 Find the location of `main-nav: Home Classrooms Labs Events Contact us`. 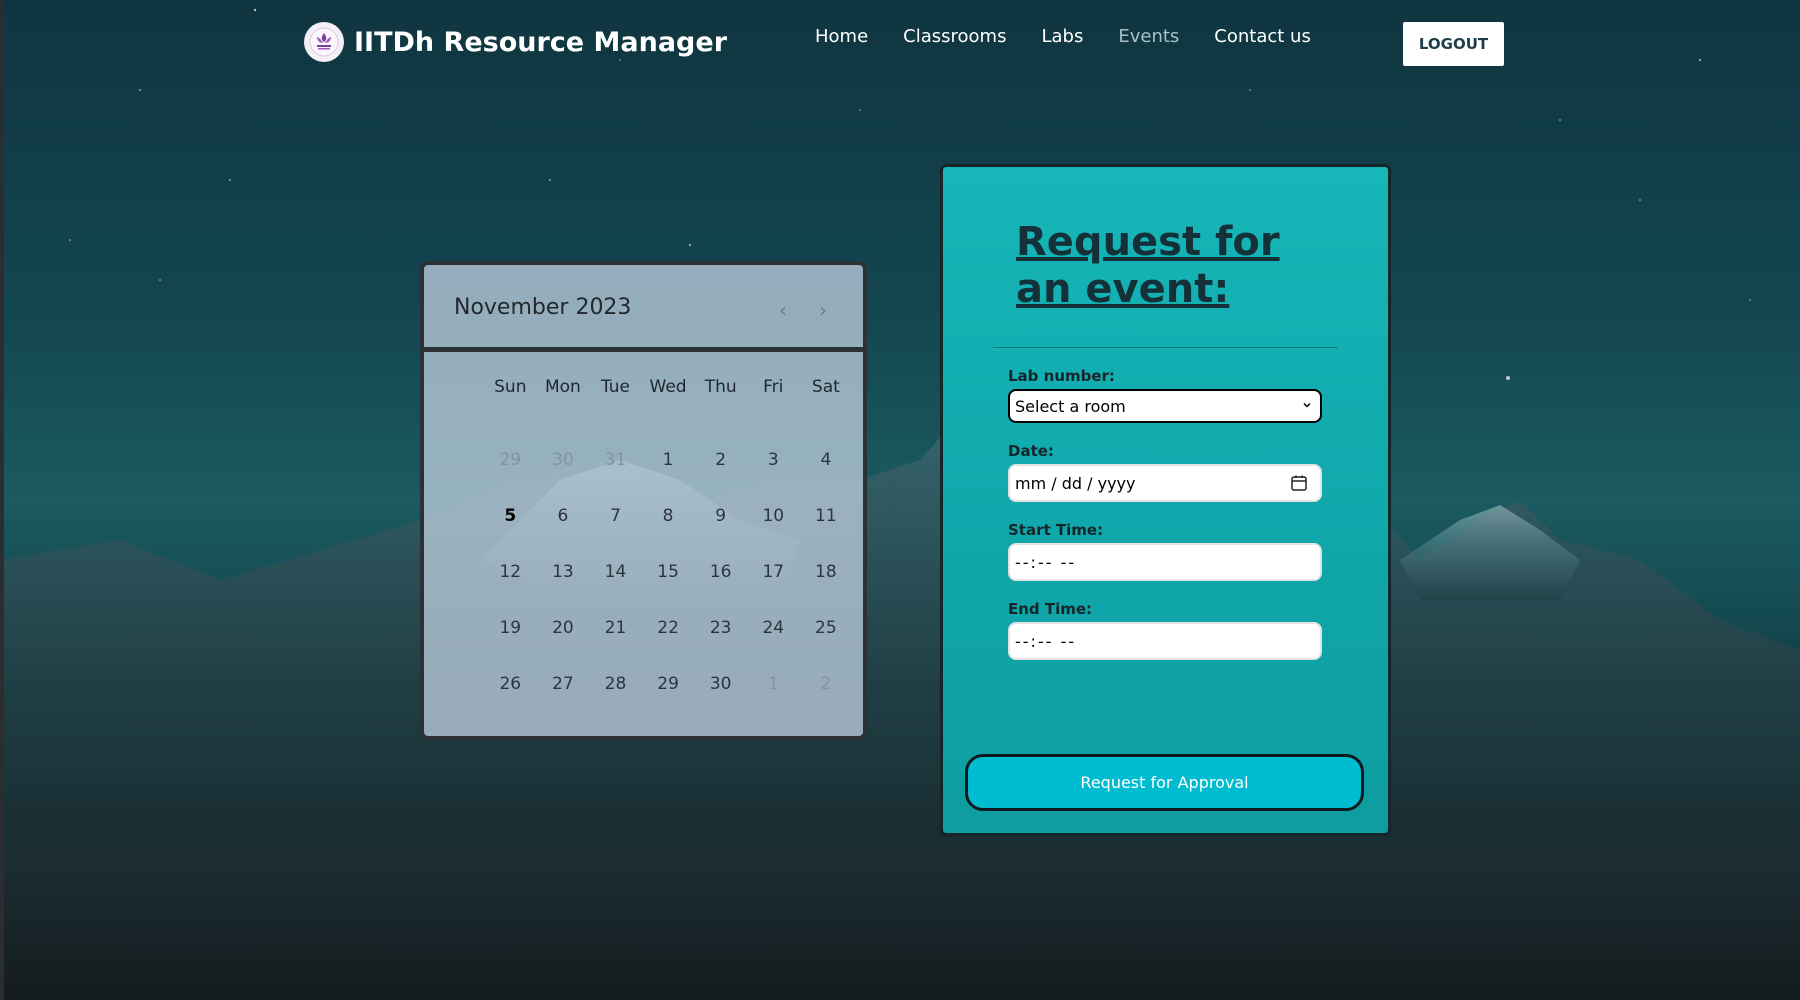

main-nav: Home Classrooms Labs Events Contact us is located at coordinates (1063, 36).